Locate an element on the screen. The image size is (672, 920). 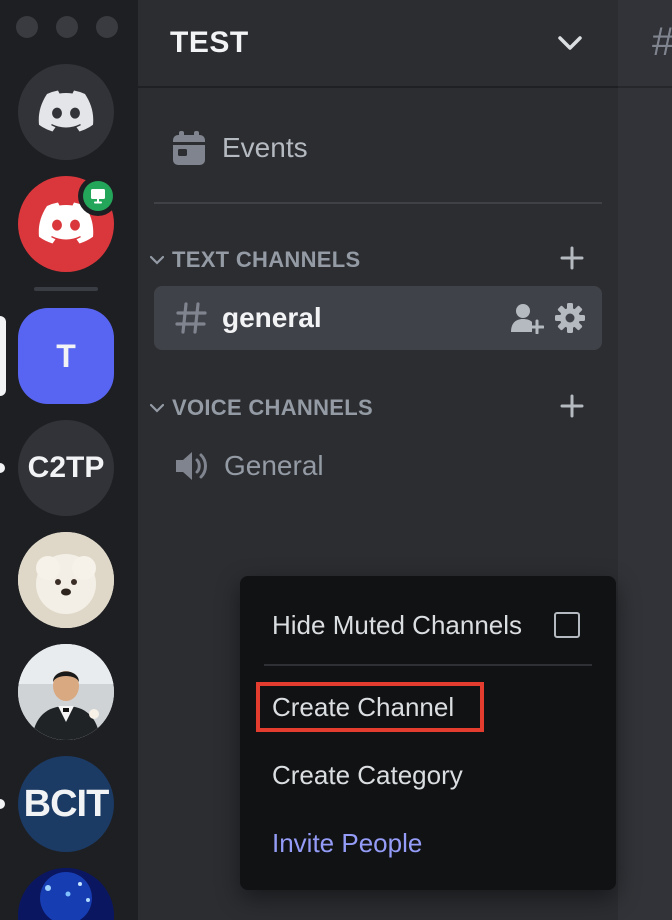
window-maximize-button is located at coordinates (107, 27).